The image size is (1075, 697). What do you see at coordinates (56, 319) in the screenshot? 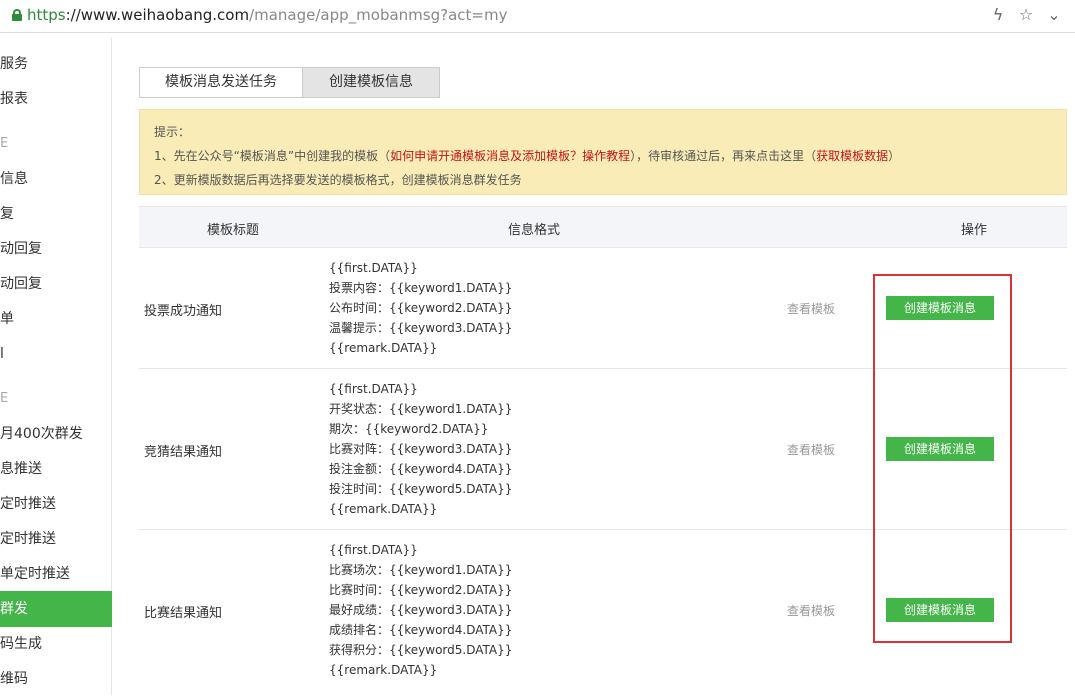
I see `sidebar-item: 单` at bounding box center [56, 319].